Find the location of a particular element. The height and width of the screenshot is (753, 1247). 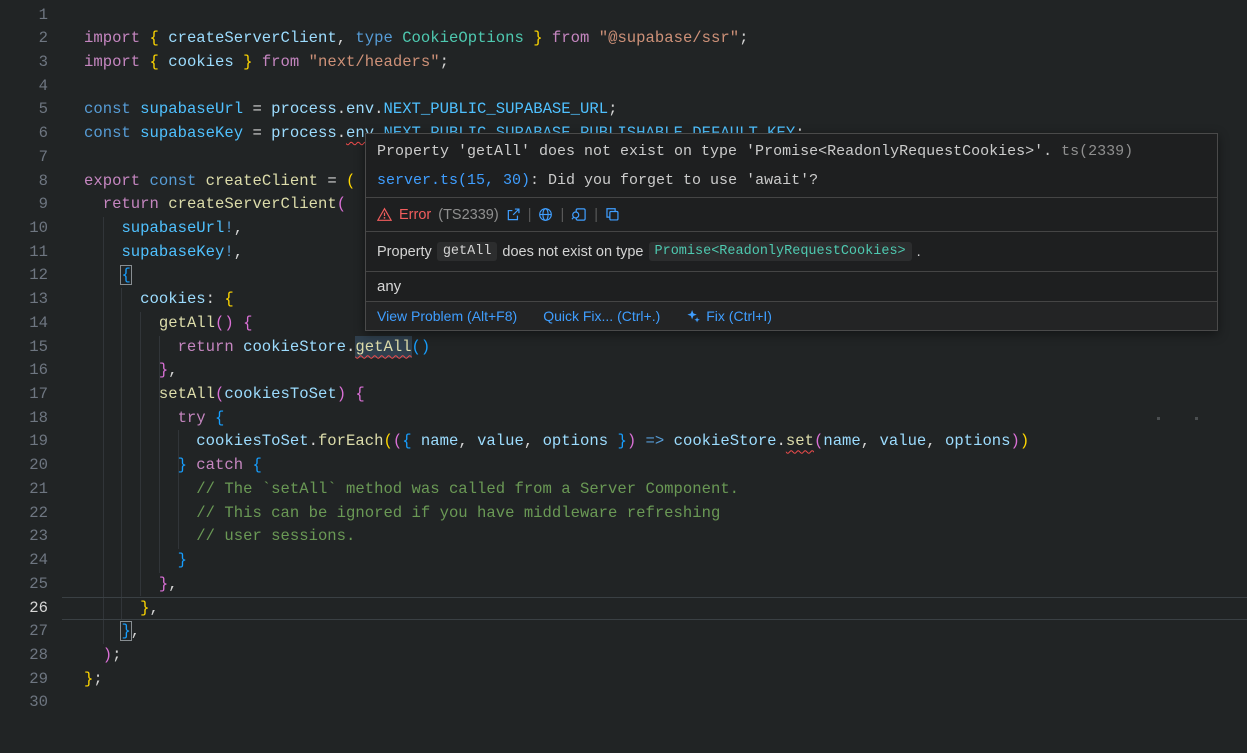

view-problem-button: View Problem (Alt+F8) is located at coordinates (447, 316).